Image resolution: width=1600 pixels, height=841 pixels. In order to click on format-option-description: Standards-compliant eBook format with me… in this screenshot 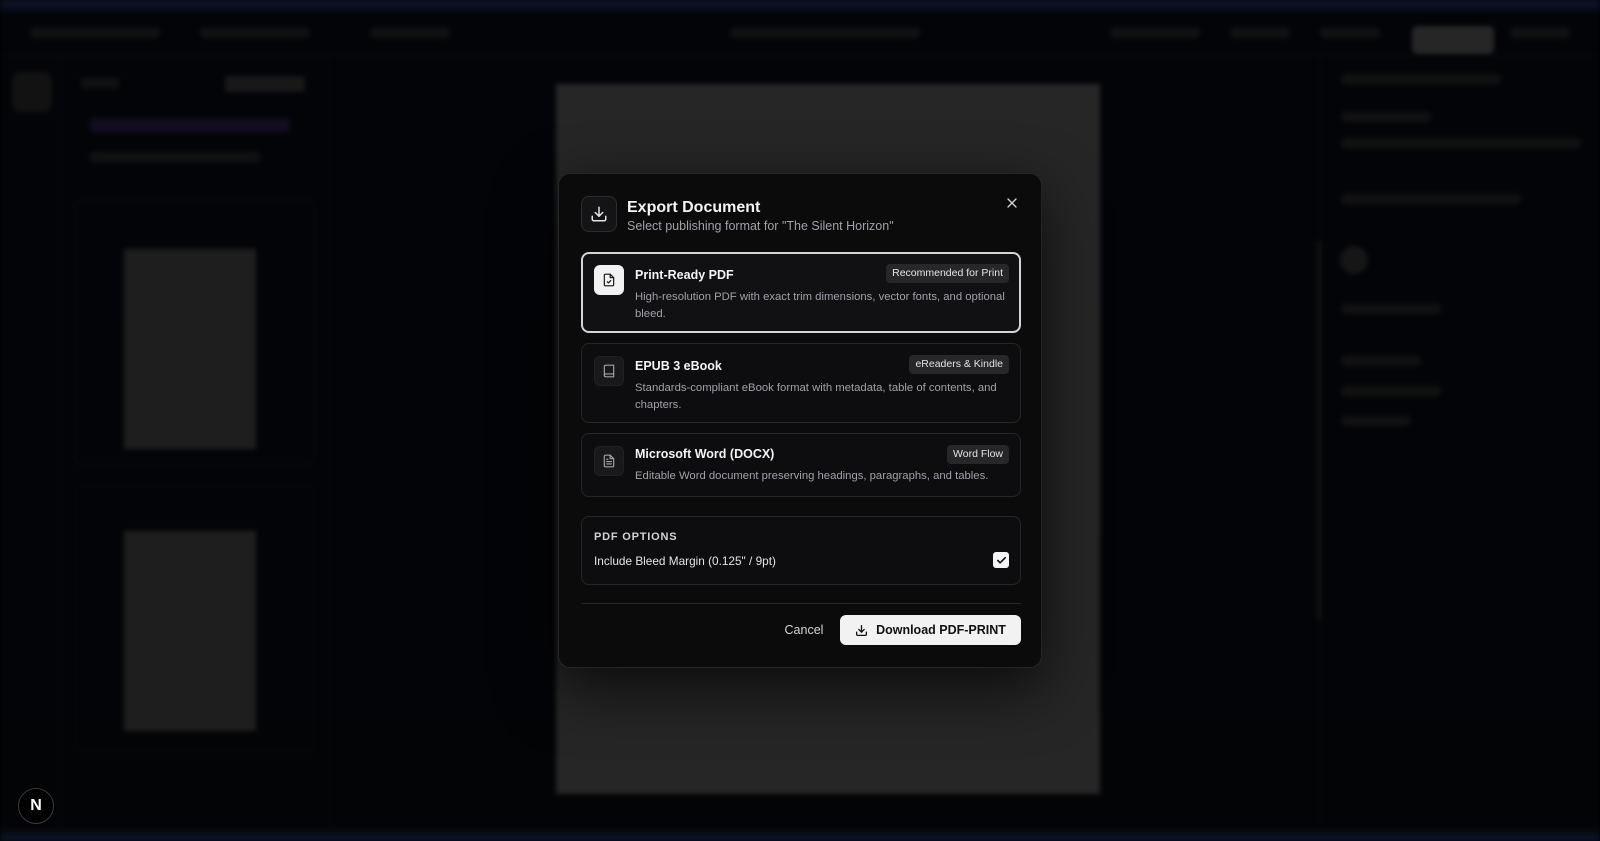, I will do `click(816, 396)`.